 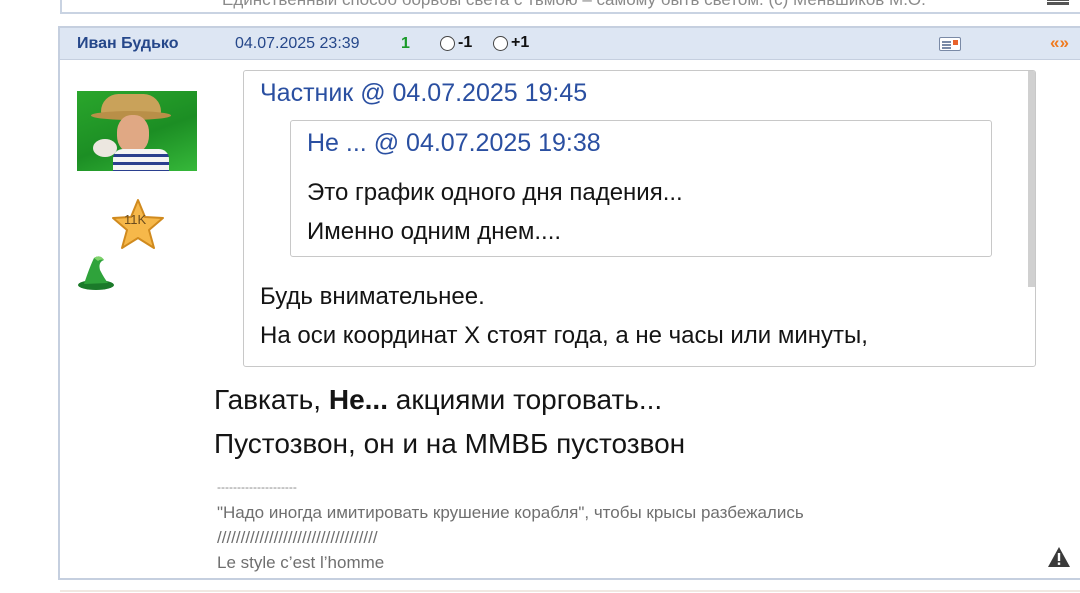 I want to click on menu-icon, so click(x=1058, y=3).